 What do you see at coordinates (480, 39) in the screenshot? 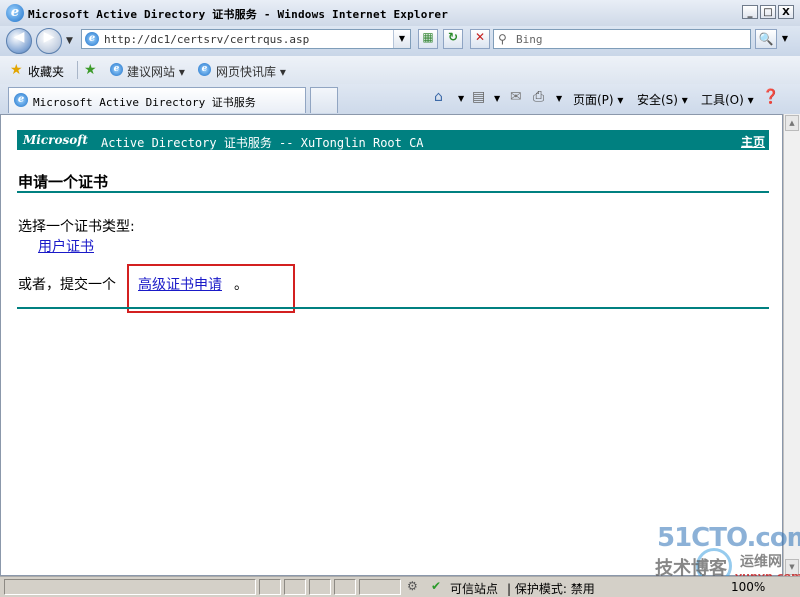
I see `stop-icon: ✕` at bounding box center [480, 39].